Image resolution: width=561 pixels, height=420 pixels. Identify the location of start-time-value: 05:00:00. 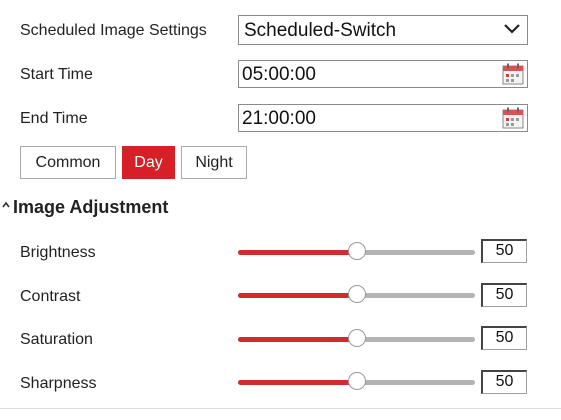
(279, 74).